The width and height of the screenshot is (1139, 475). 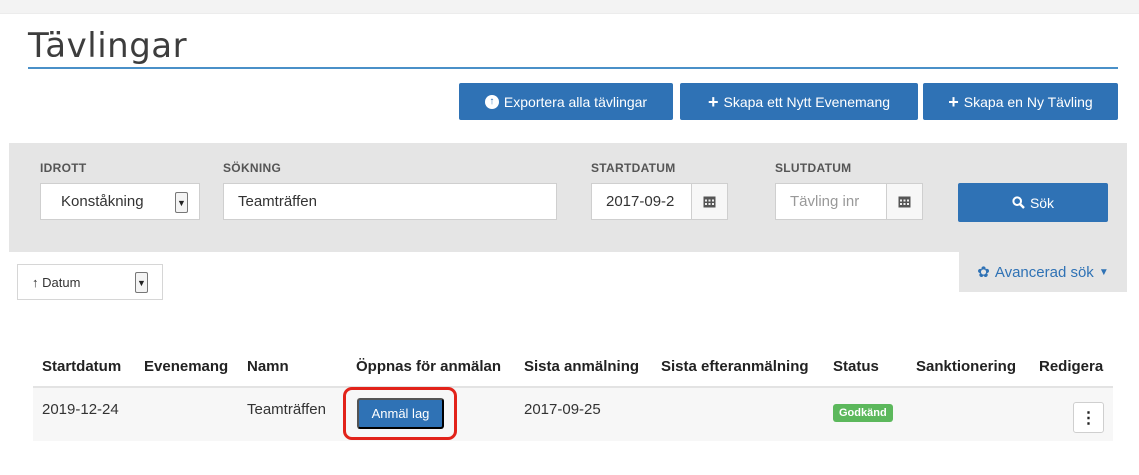 I want to click on search-input: Teamträffen, so click(x=390, y=201).